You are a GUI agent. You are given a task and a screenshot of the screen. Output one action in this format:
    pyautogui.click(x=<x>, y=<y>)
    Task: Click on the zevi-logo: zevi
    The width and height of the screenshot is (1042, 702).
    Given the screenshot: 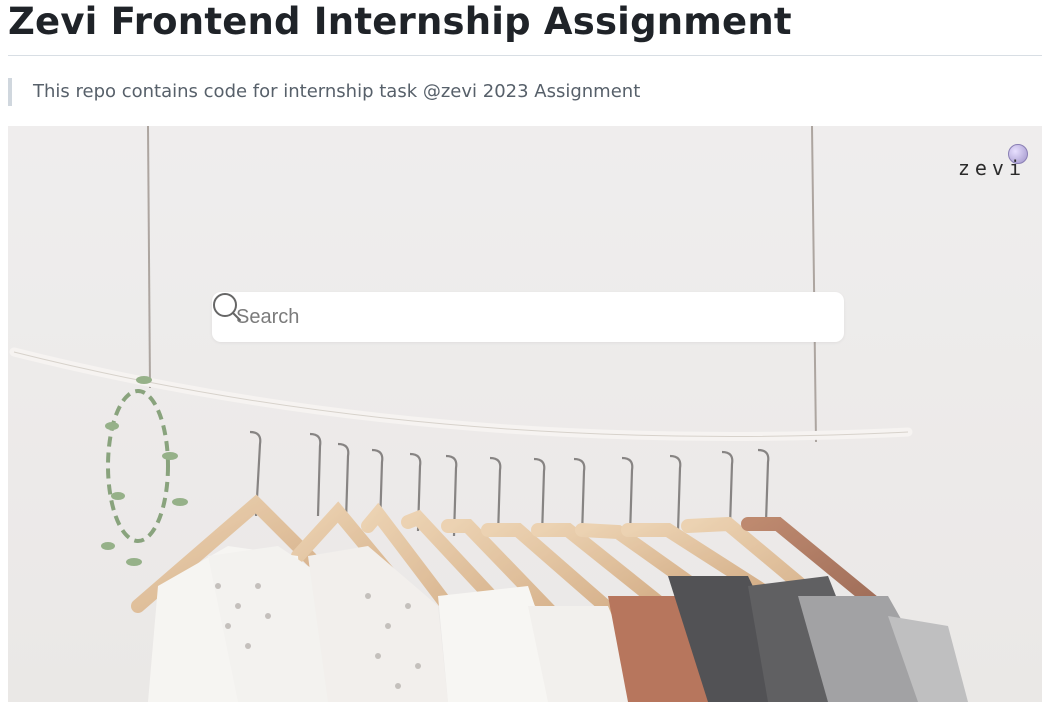 What is the action you would take?
    pyautogui.click(x=991, y=168)
    